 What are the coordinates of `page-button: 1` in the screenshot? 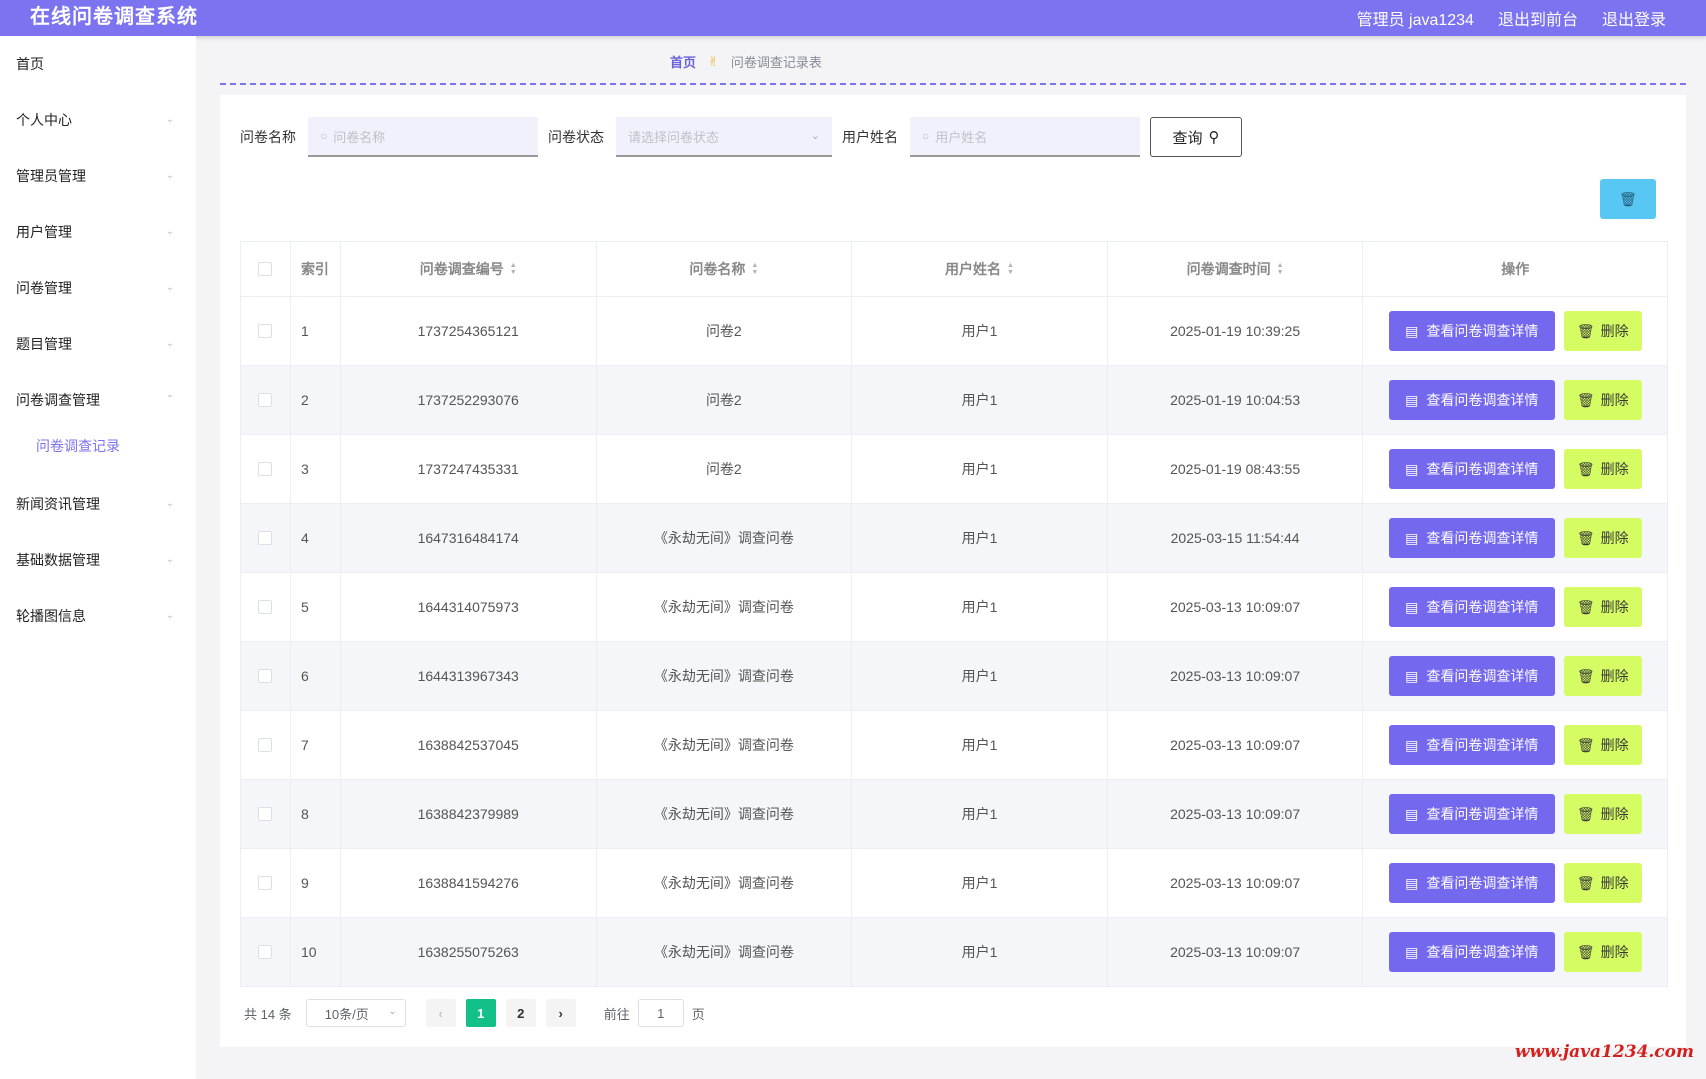 It's located at (480, 1013).